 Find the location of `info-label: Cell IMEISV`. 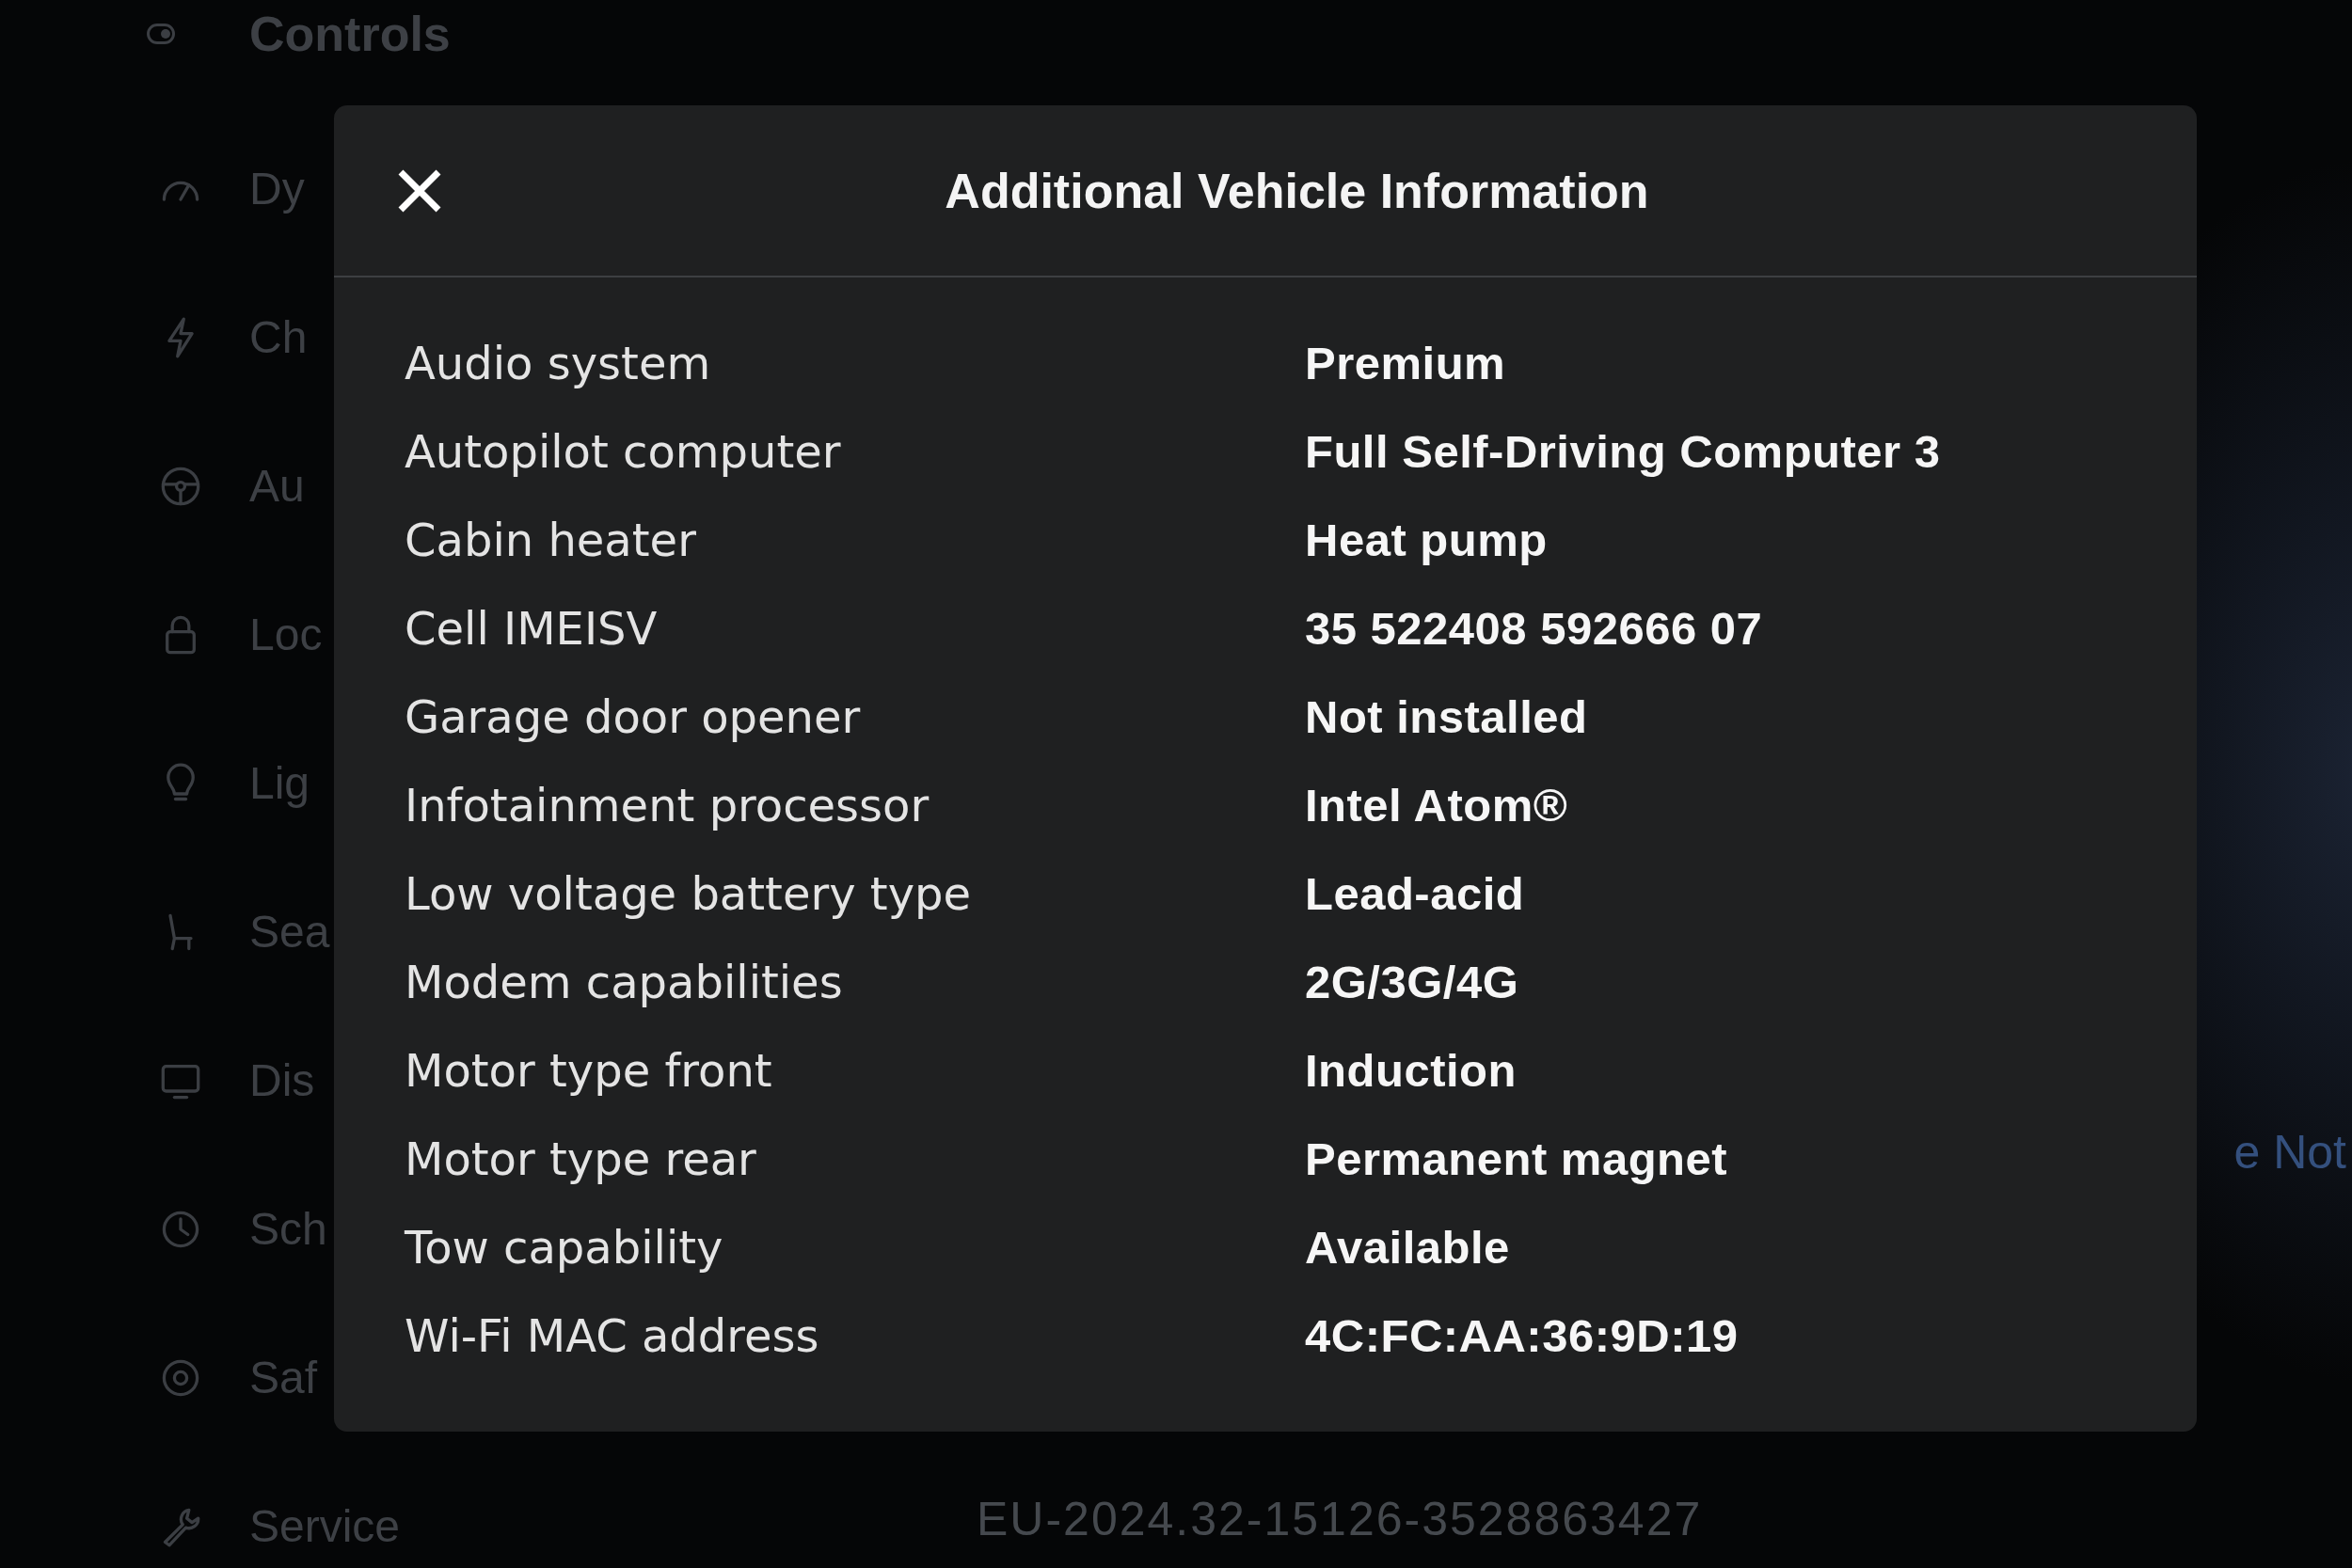

info-label: Cell IMEISV is located at coordinates (531, 628).